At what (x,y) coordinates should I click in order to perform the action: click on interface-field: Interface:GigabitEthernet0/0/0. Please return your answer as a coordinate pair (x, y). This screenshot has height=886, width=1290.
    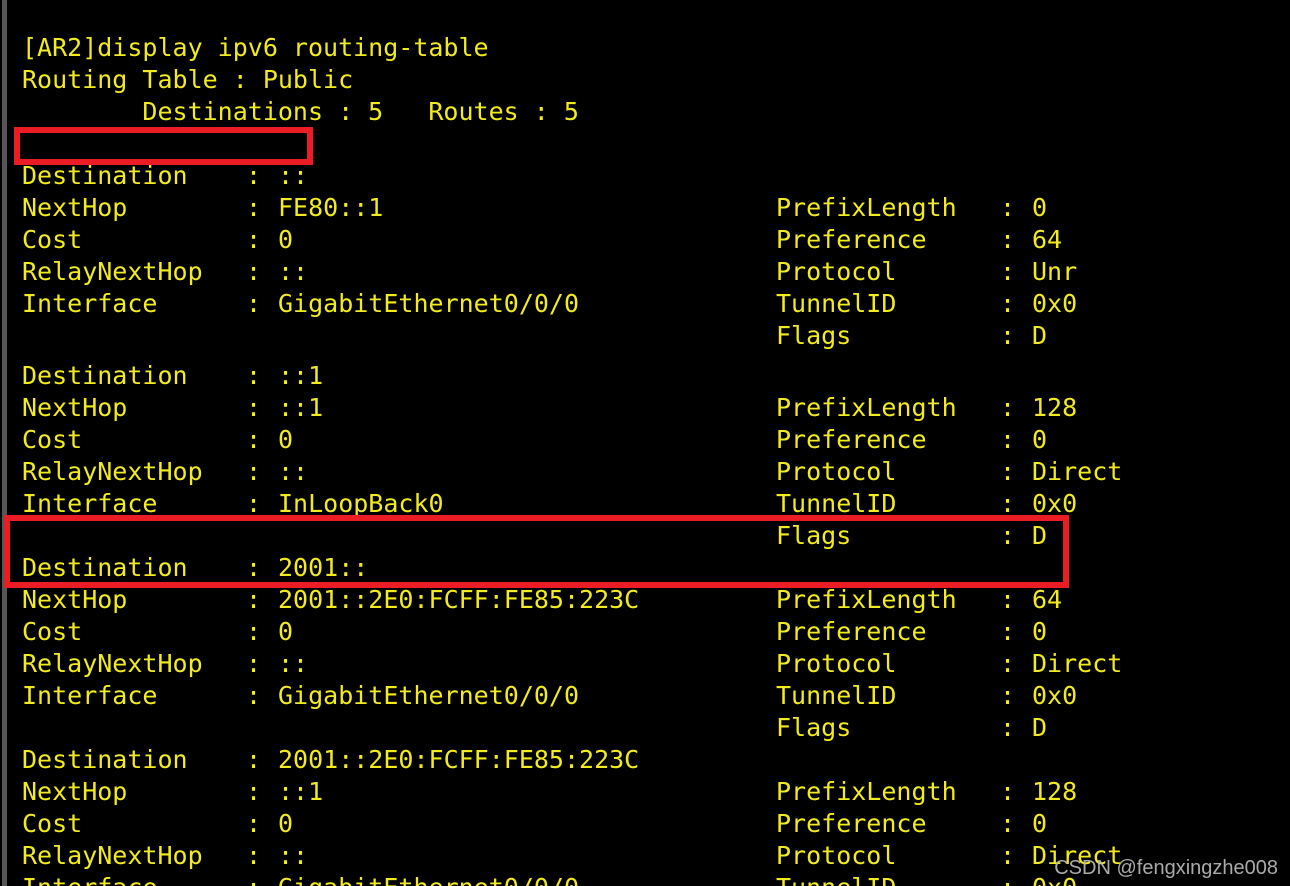
    Looking at the image, I should click on (300, 879).